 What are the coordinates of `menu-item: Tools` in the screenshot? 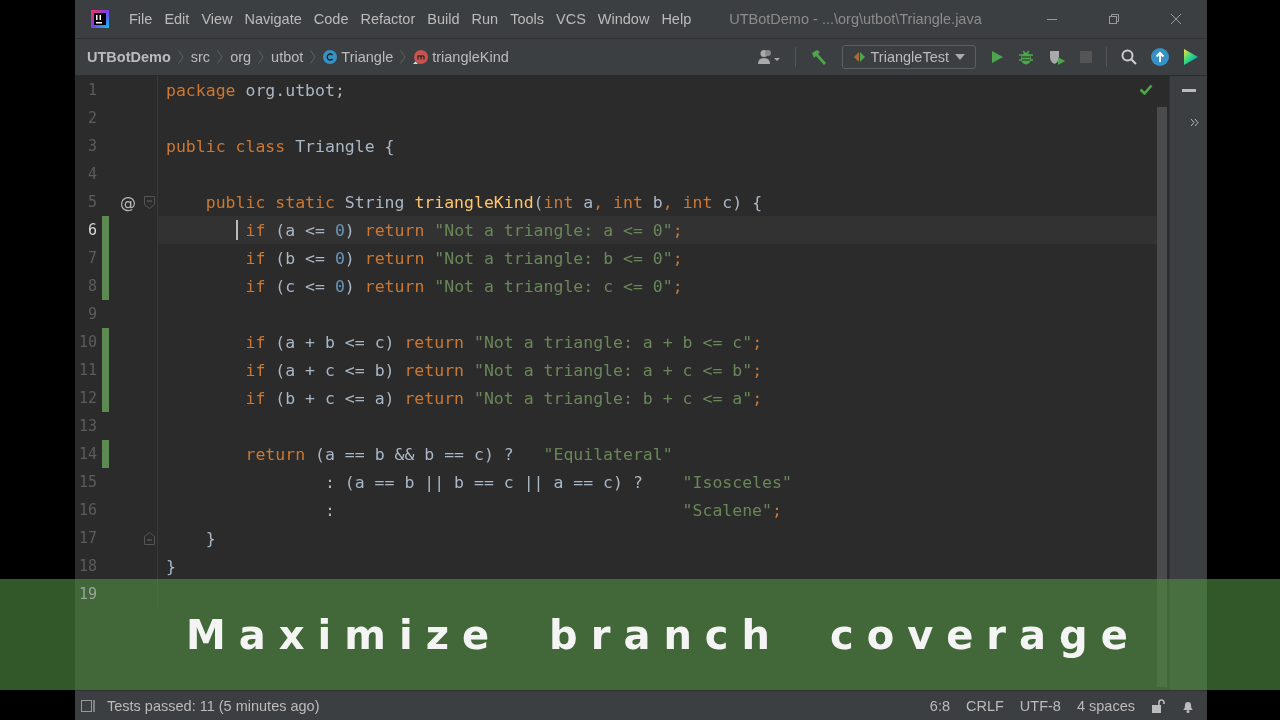 It's located at (527, 19).